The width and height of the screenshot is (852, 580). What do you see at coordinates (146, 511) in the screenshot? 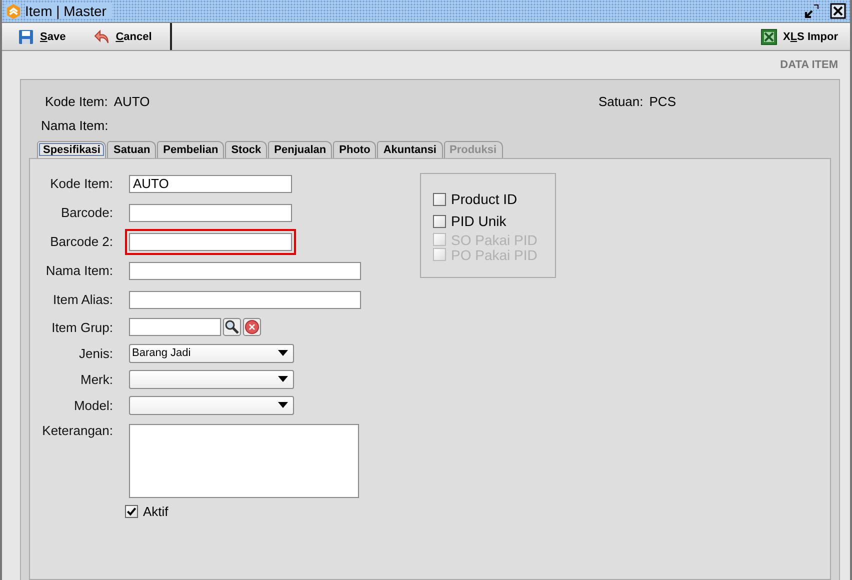
I see `aktif-checkbox: Aktif` at bounding box center [146, 511].